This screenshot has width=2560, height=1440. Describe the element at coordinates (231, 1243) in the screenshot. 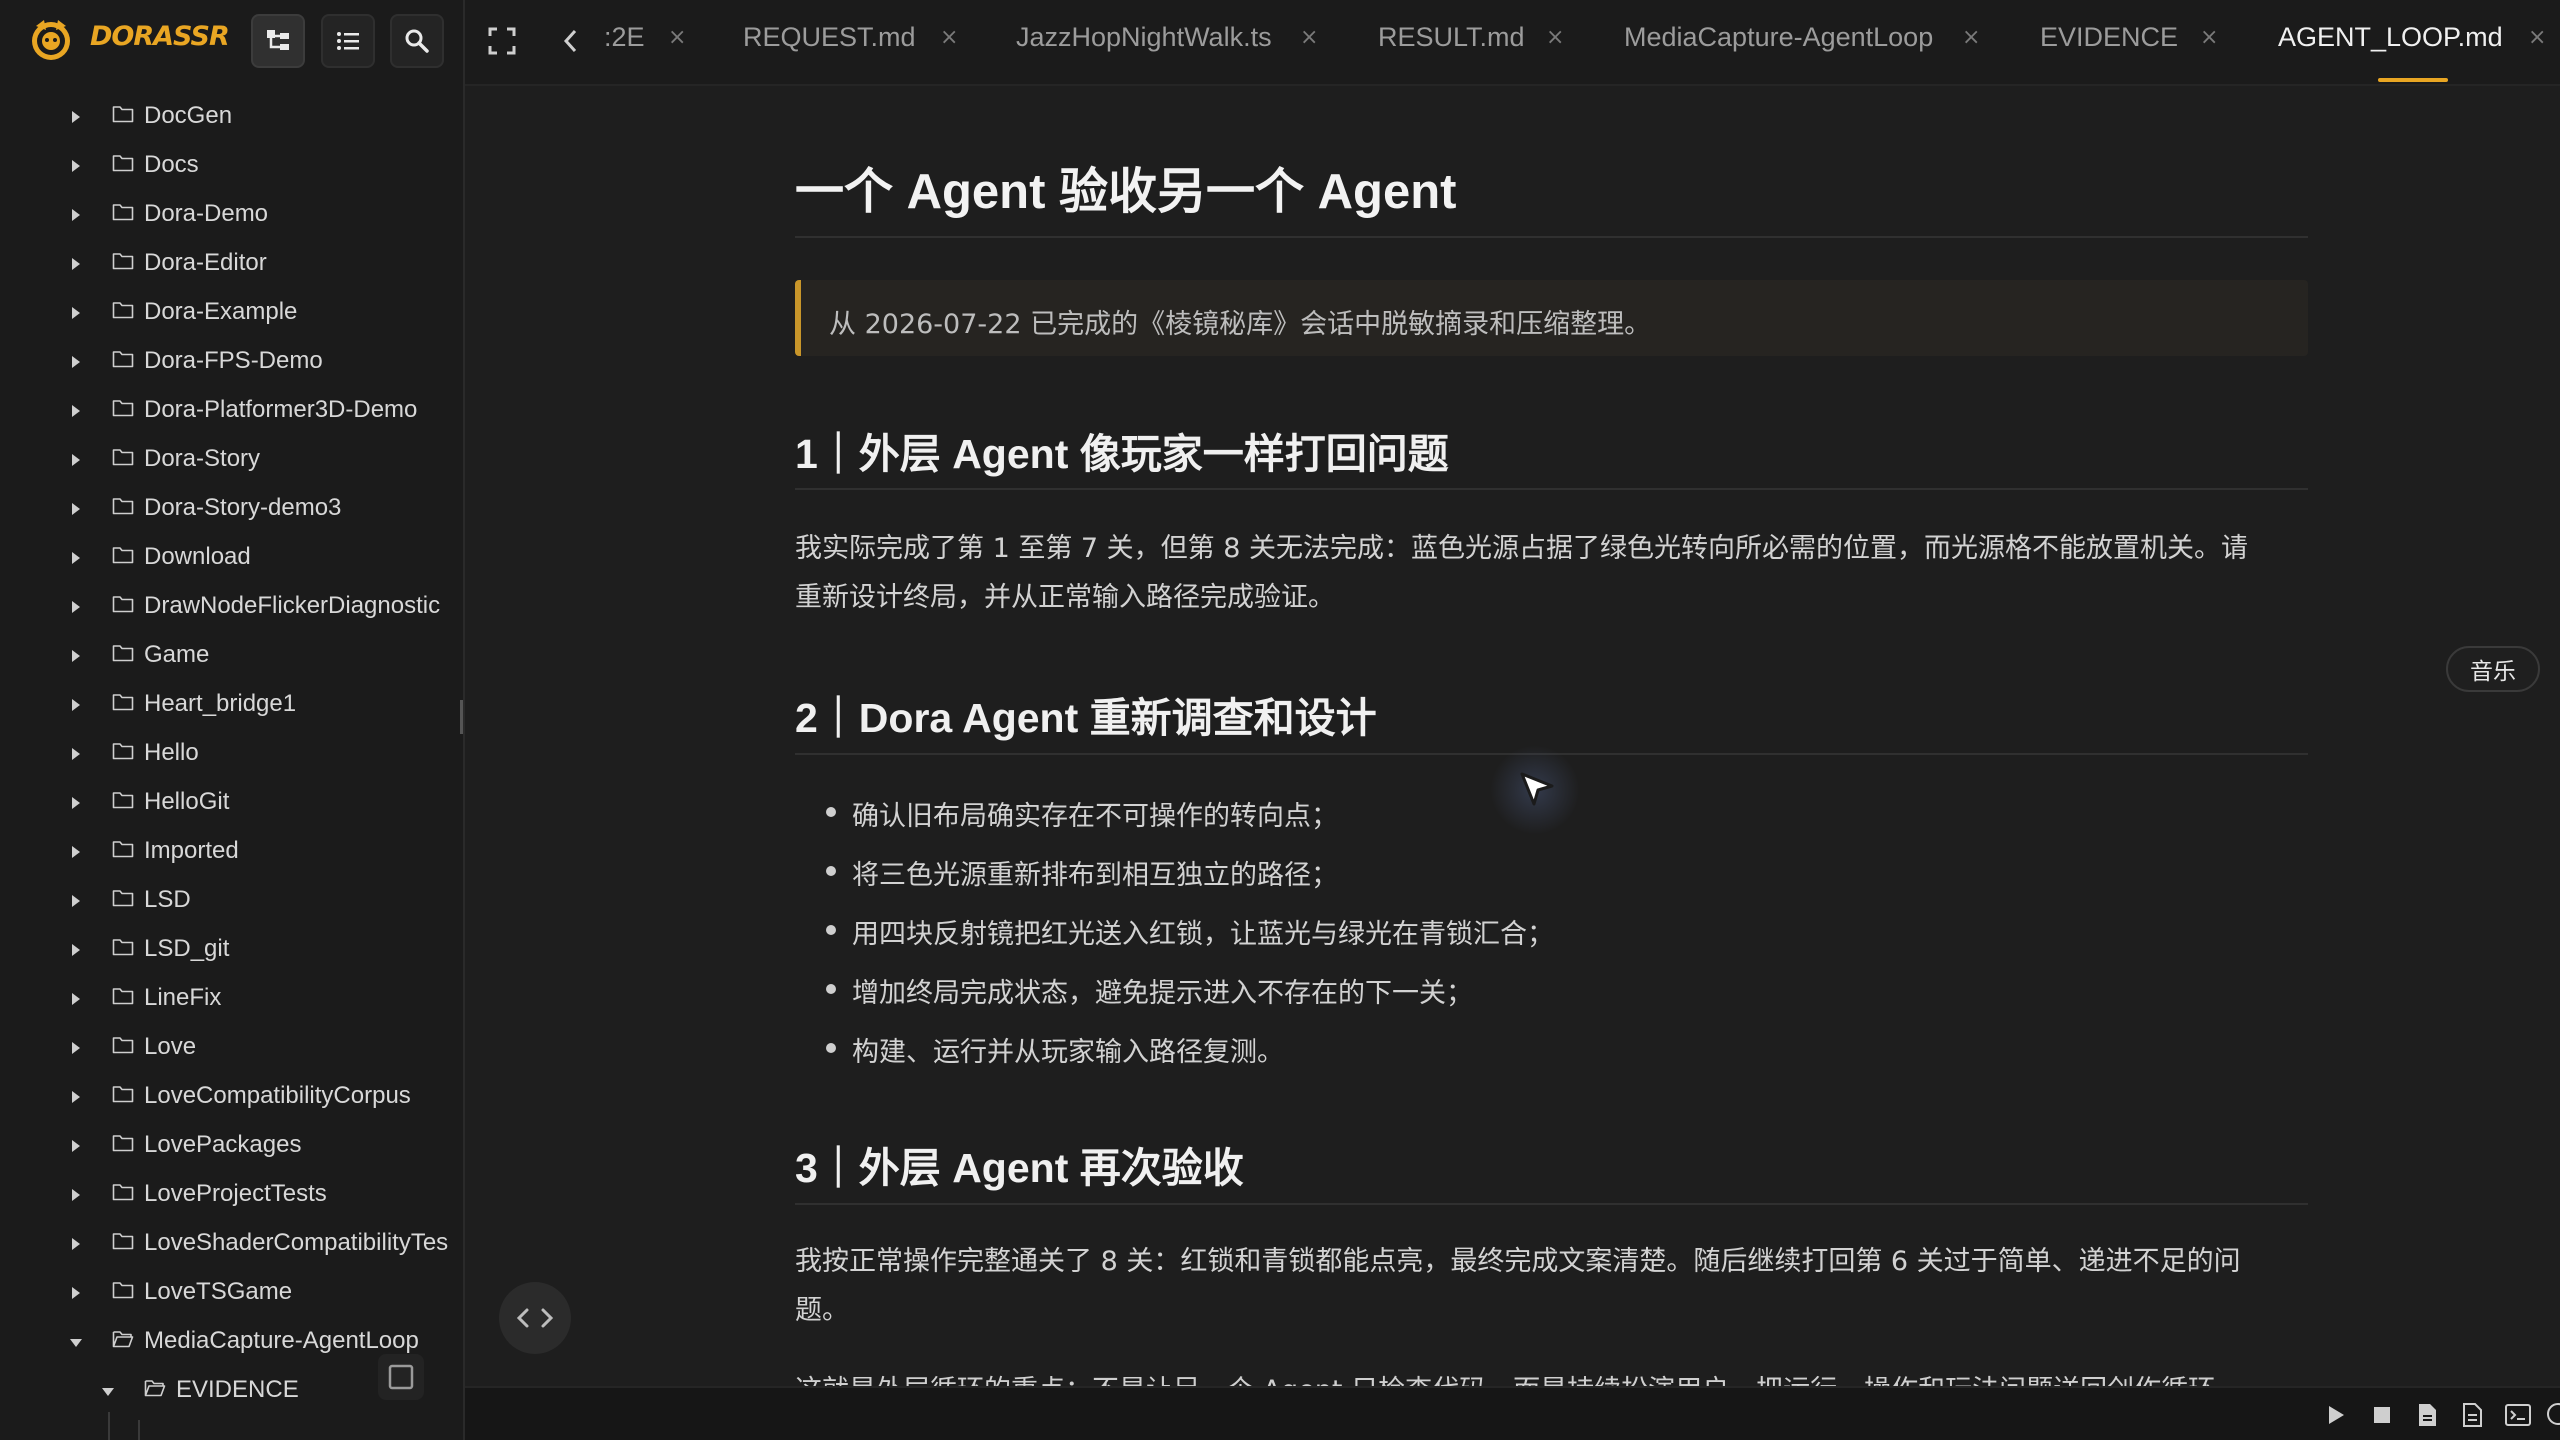

I see `sidebar-item-folder: LoveShaderCompatibilityTes` at that location.